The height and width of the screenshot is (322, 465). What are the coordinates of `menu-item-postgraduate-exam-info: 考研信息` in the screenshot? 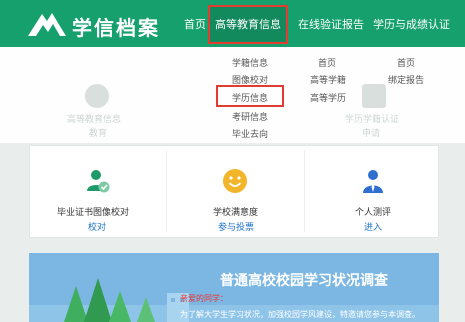 It's located at (250, 116).